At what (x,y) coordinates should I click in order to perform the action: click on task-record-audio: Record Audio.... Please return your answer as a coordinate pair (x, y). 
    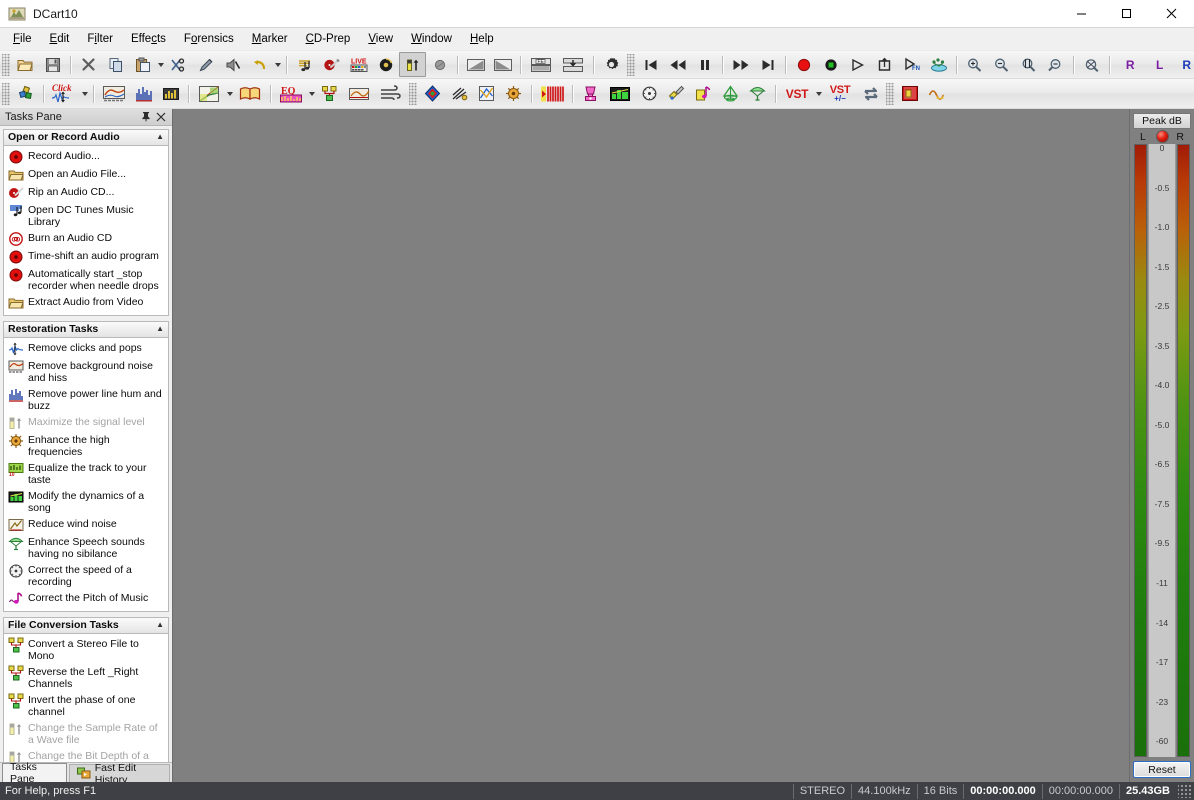
    Looking at the image, I should click on (86, 157).